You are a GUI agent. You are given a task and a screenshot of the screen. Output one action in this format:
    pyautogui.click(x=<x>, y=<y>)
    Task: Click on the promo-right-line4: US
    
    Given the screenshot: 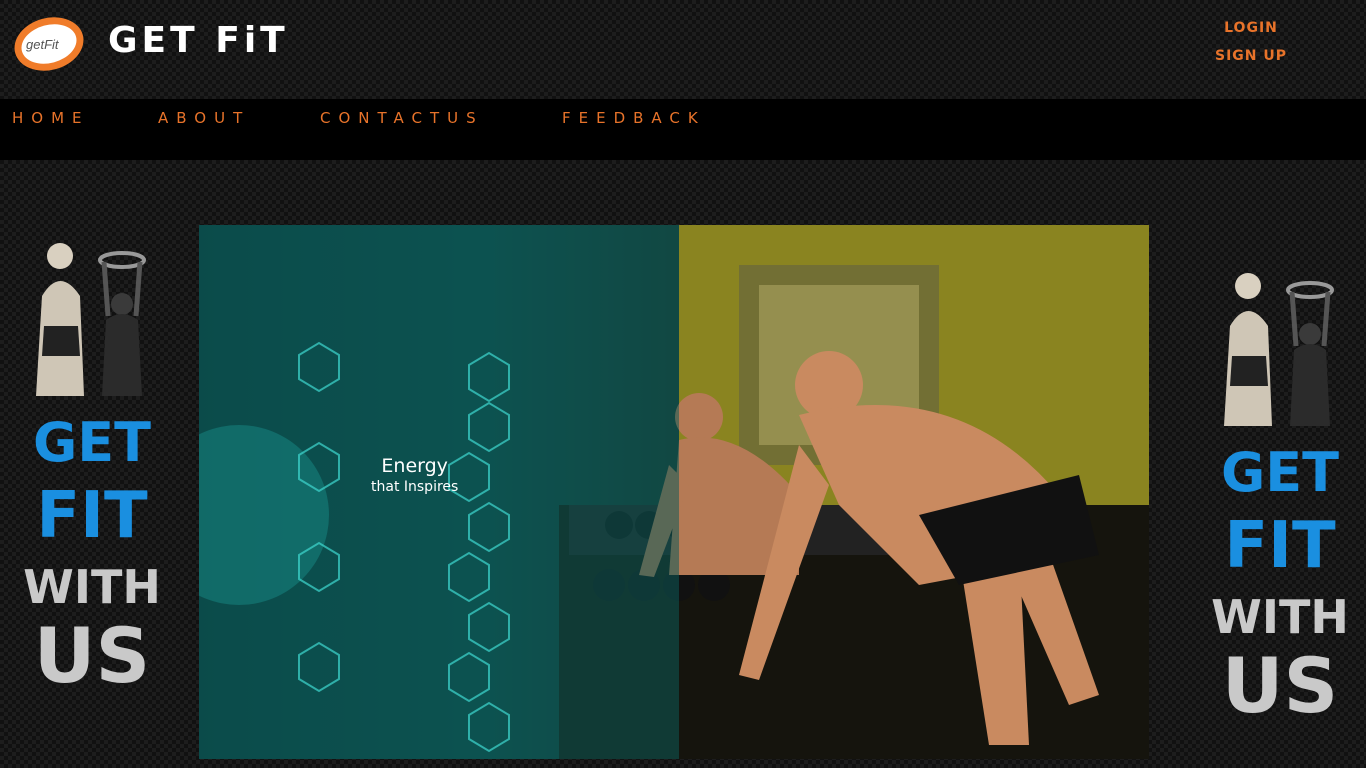 What is the action you would take?
    pyautogui.click(x=1280, y=685)
    